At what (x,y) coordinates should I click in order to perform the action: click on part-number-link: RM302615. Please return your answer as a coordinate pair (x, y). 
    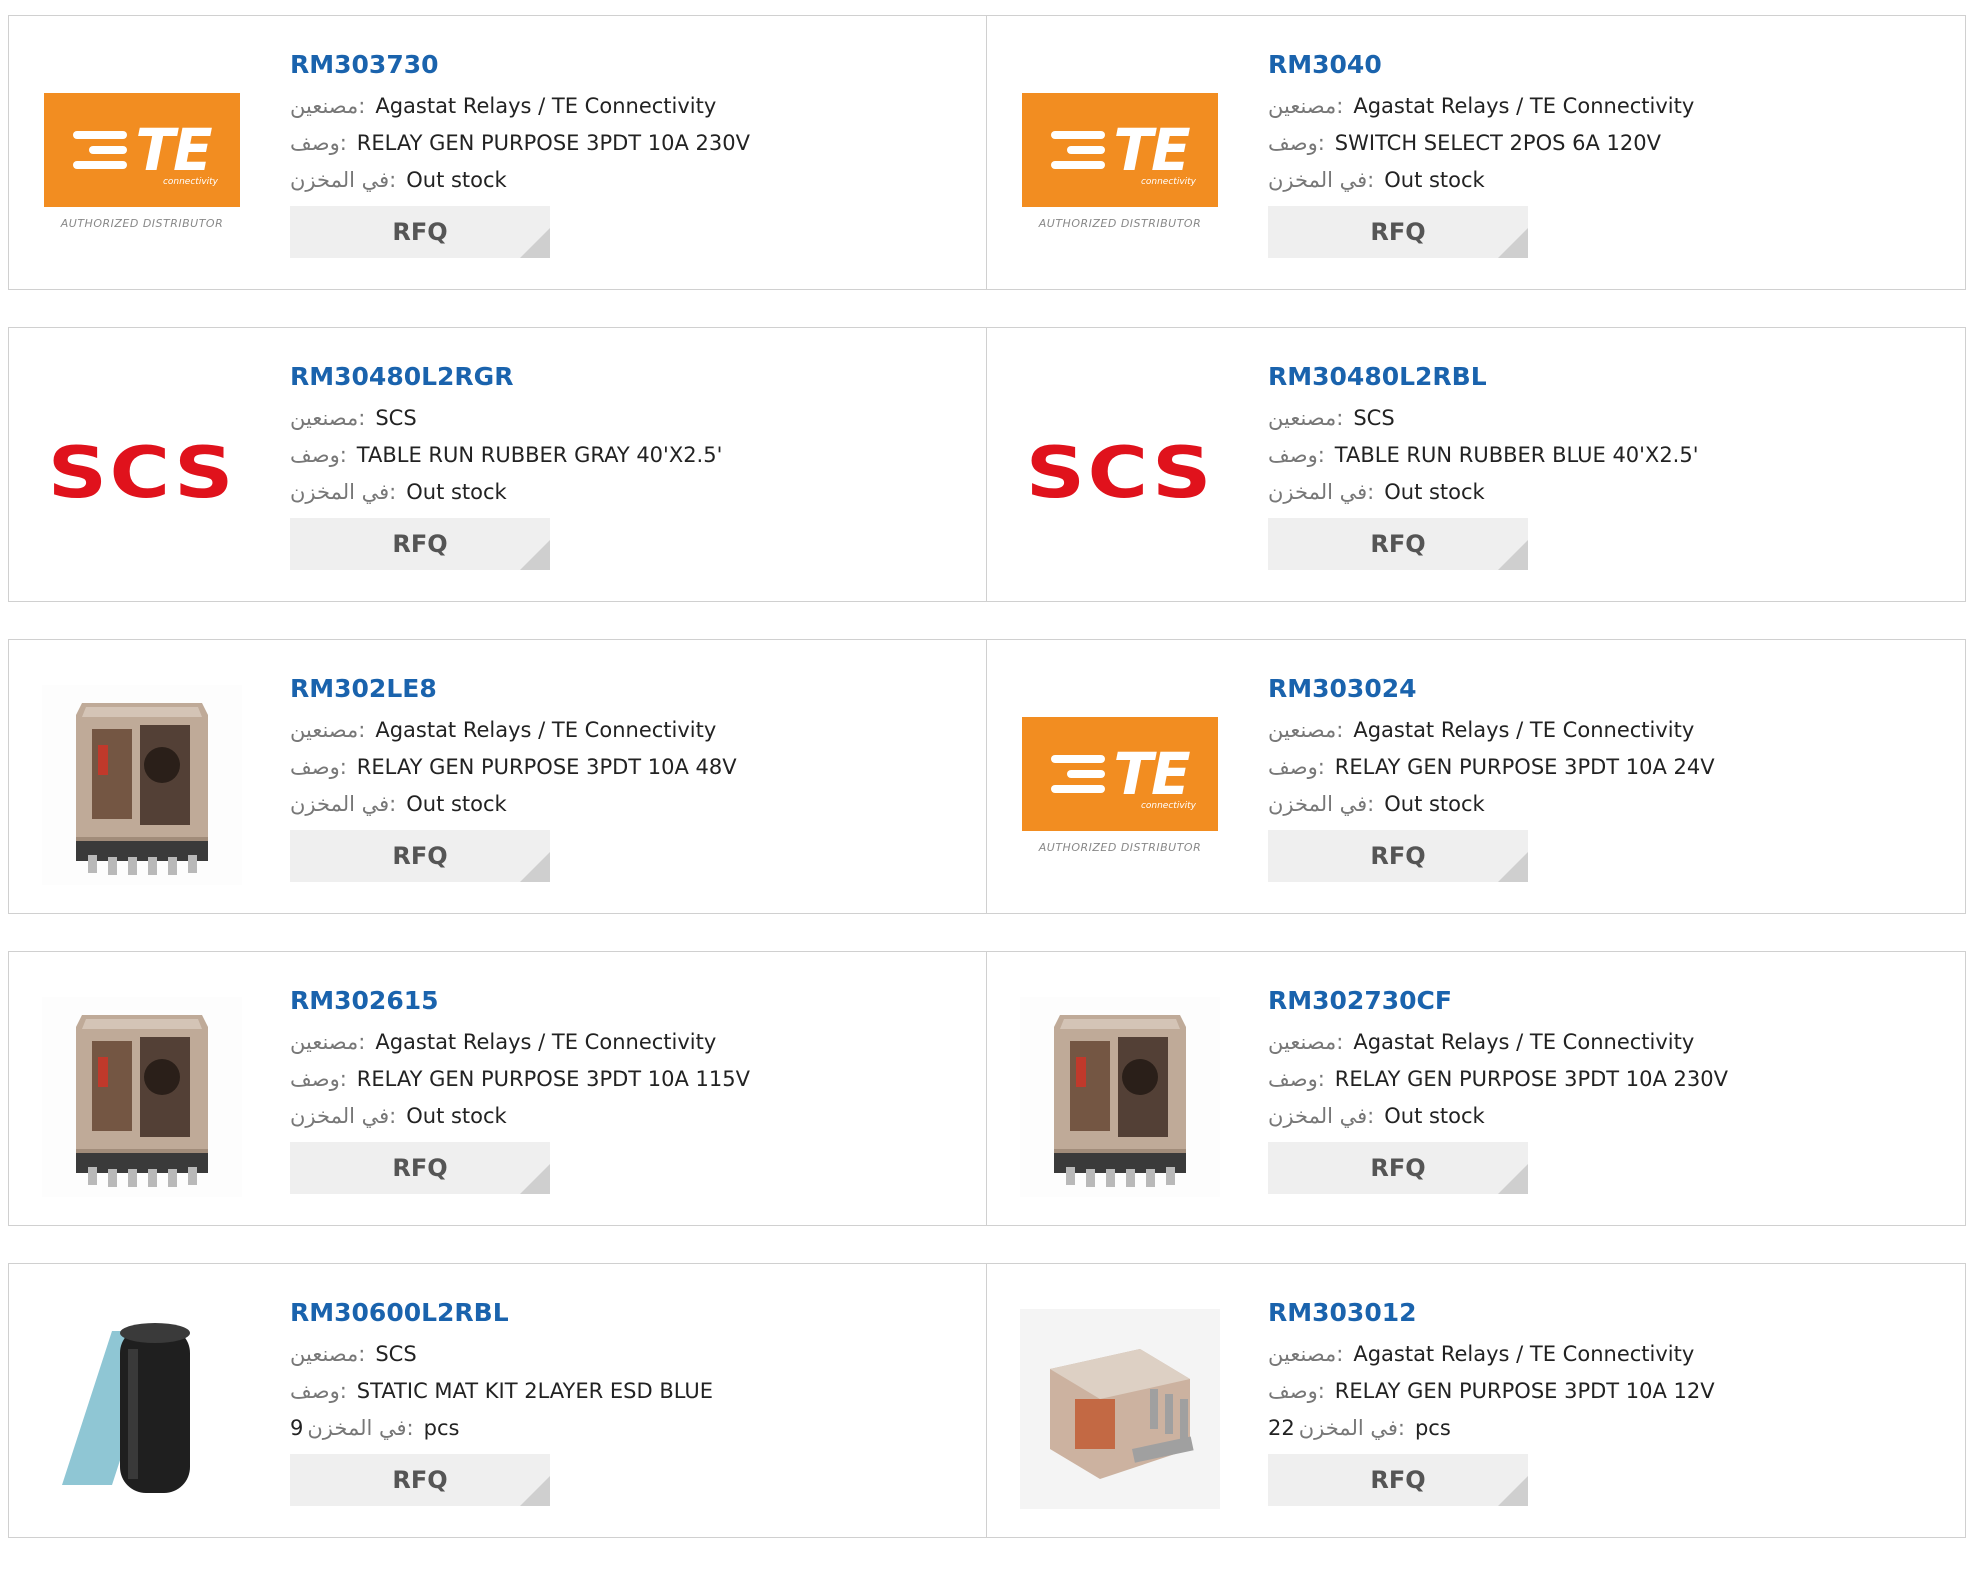
    Looking at the image, I should click on (620, 1001).